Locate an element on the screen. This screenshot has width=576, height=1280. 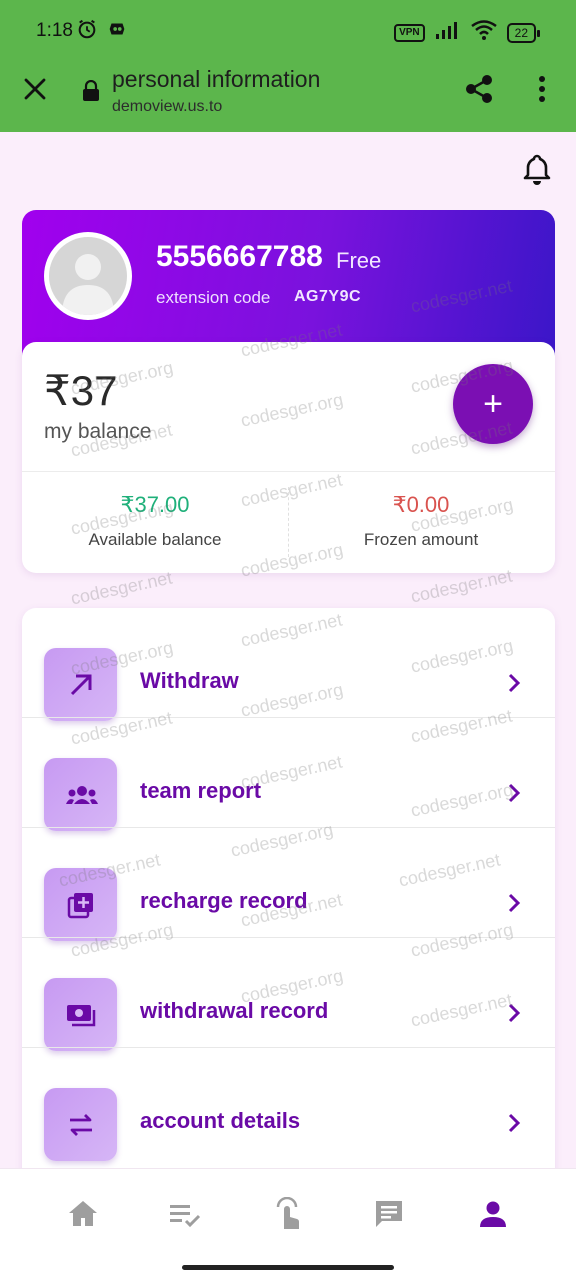
divider is located at coordinates (288, 471).